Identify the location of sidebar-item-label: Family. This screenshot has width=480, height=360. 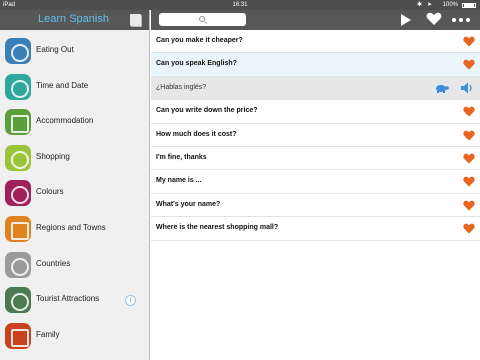
(48, 334).